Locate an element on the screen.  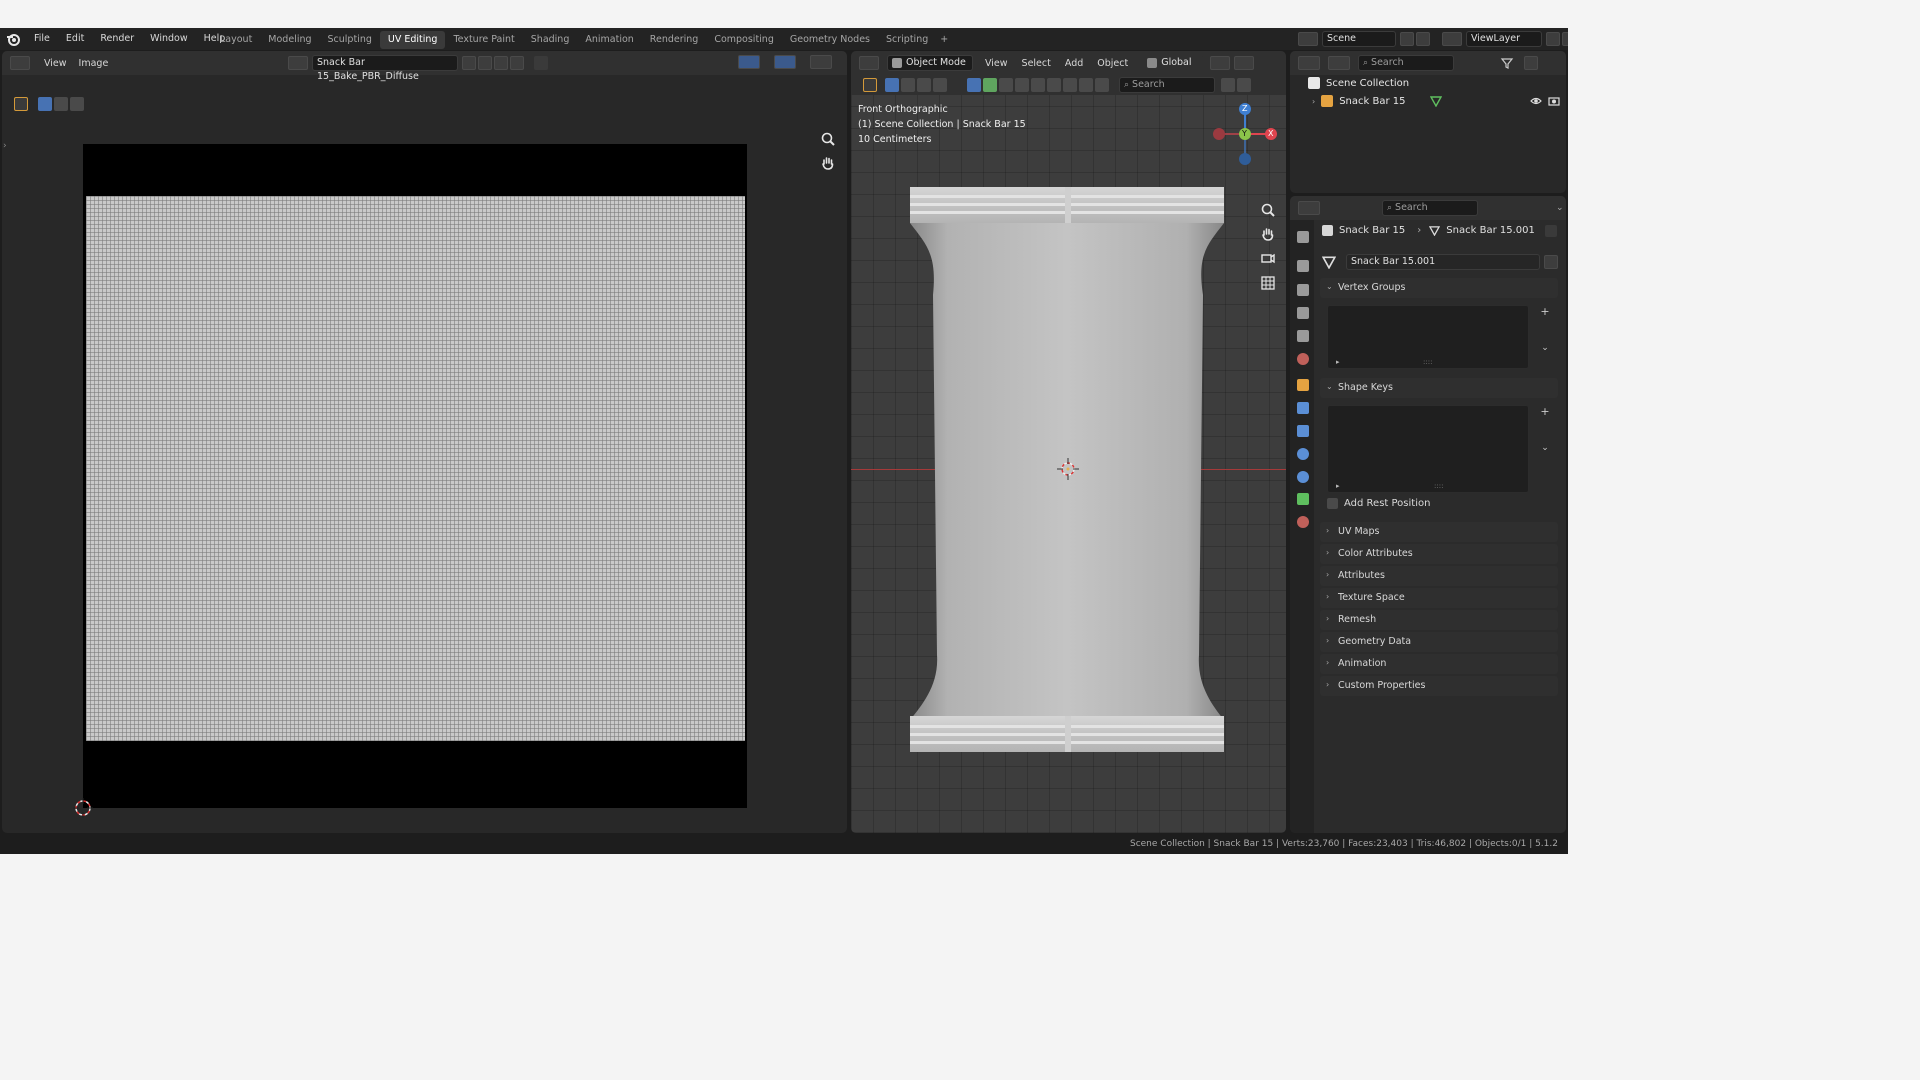
menu-window: Window is located at coordinates (168, 39).